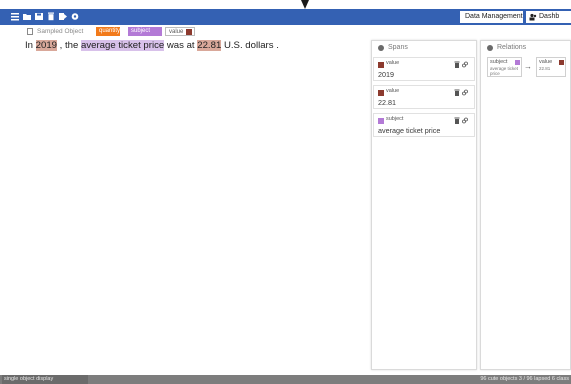 This screenshot has height=384, width=571. I want to click on spans-panel-header: Spans, so click(424, 48).